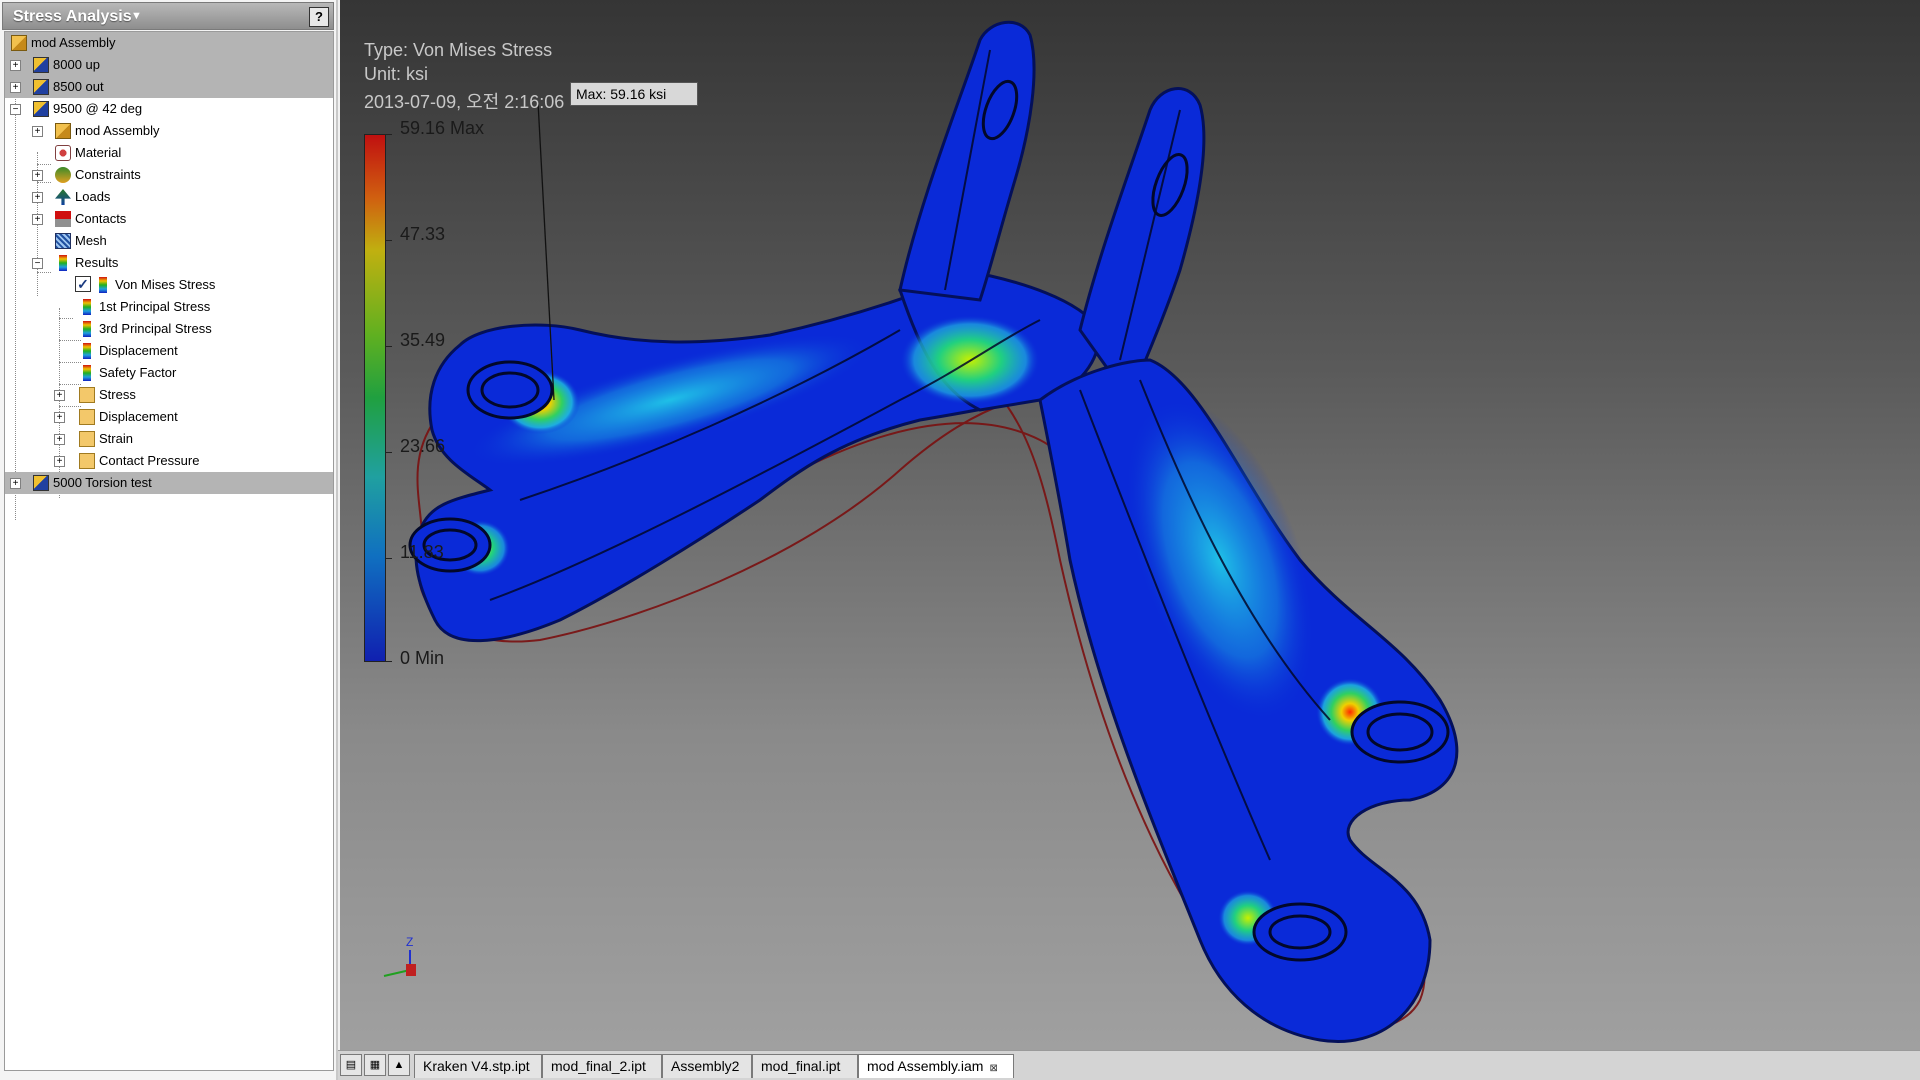 The height and width of the screenshot is (1080, 1920). Describe the element at coordinates (117, 130) in the screenshot. I see `tree-item-label: mod Assembly` at that location.